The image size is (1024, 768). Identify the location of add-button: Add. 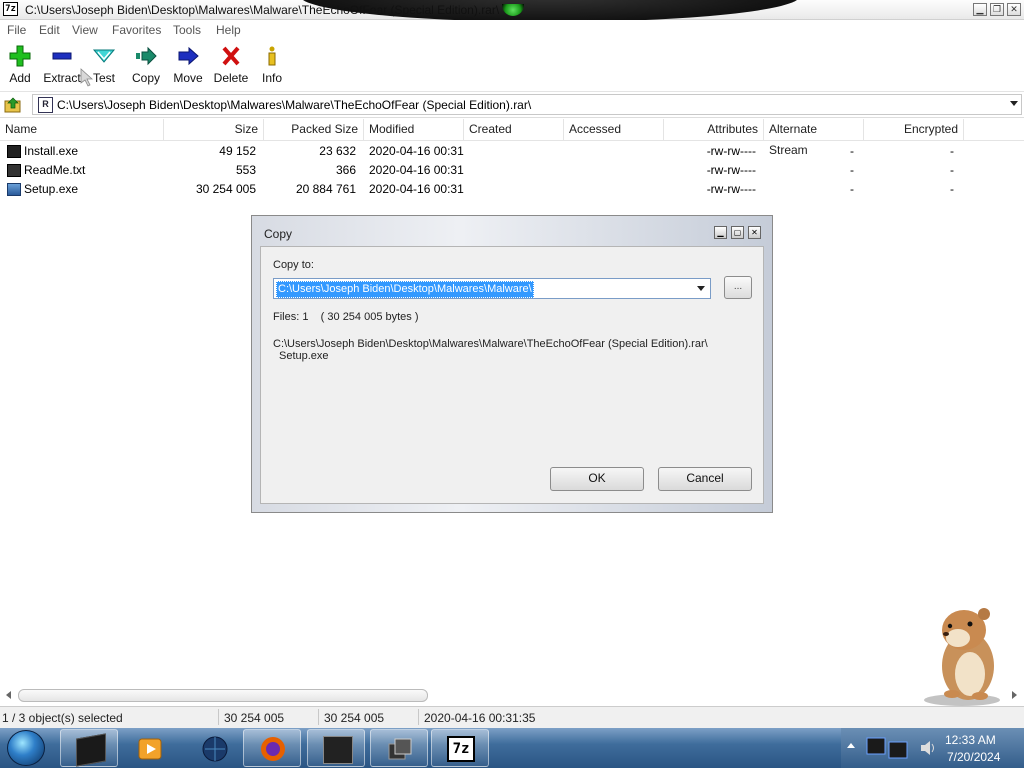
(21, 66).